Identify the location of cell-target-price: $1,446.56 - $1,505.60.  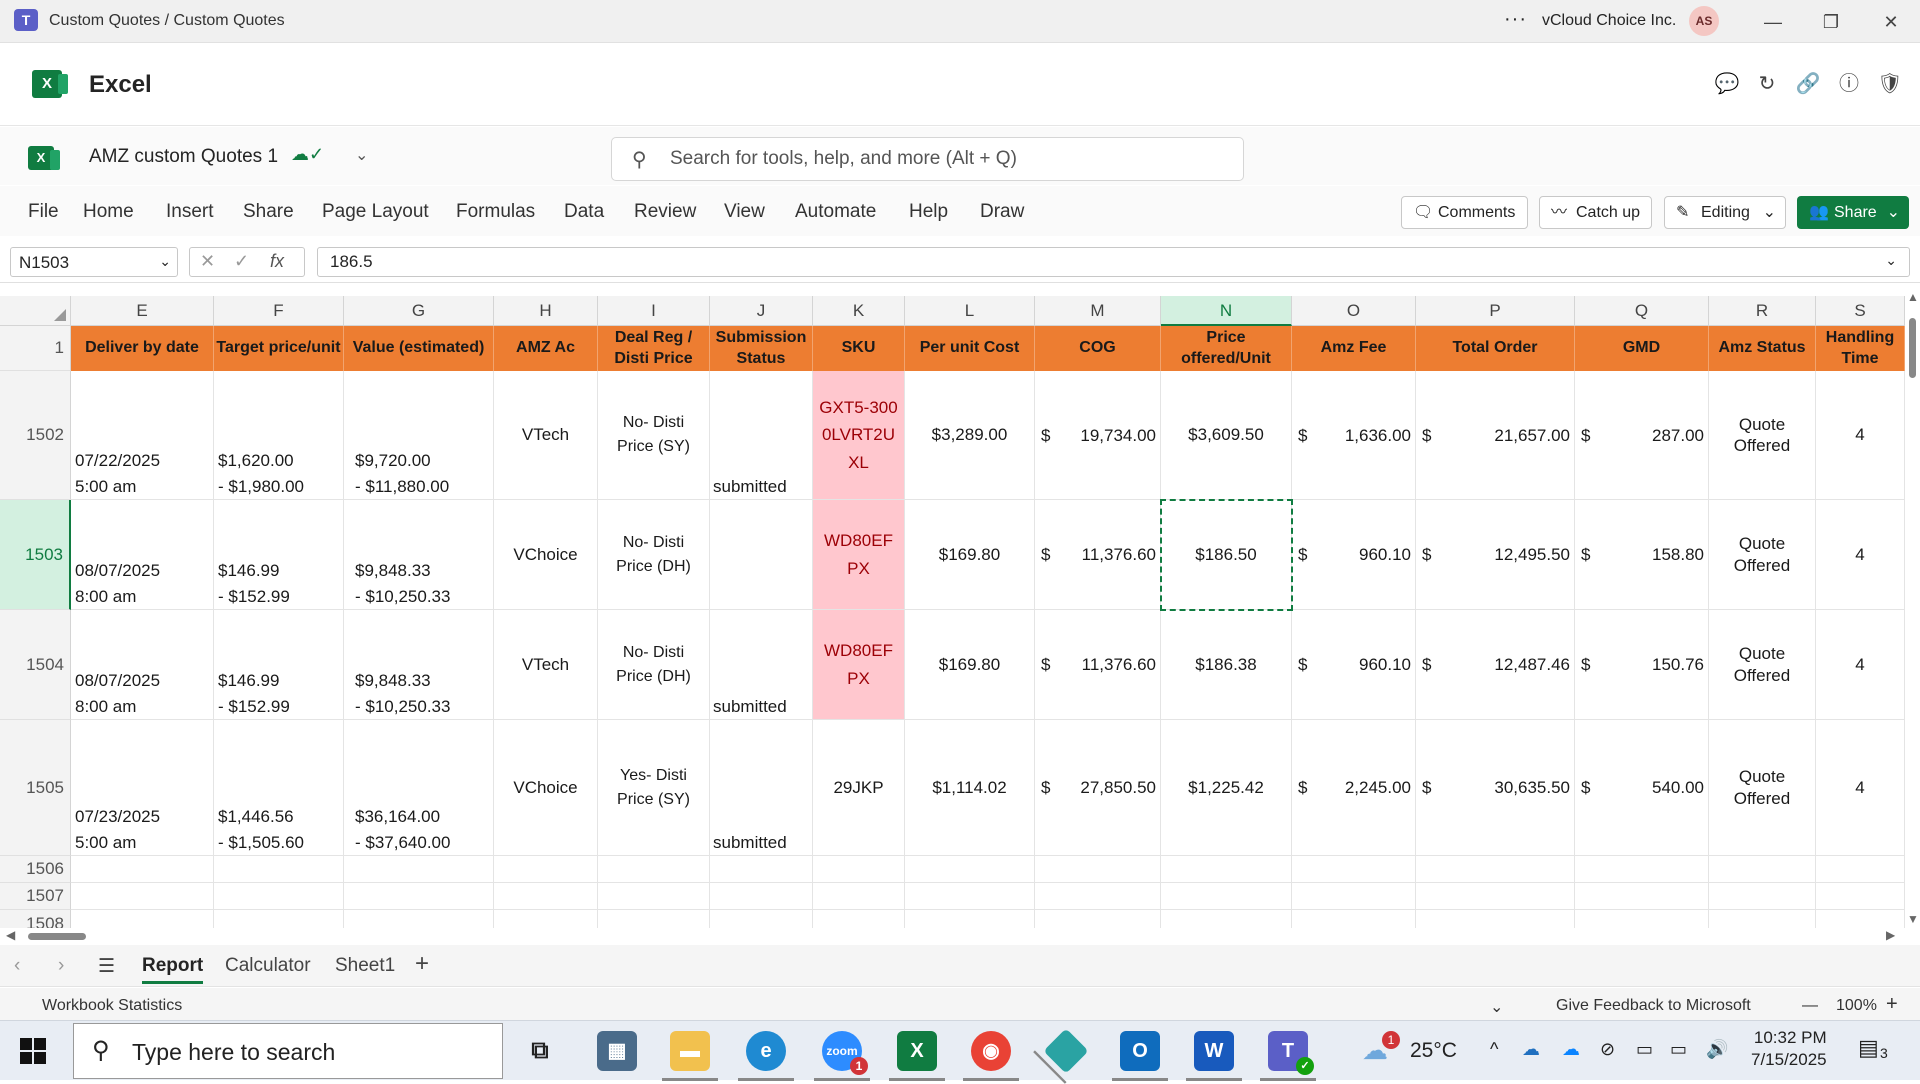
(279, 788).